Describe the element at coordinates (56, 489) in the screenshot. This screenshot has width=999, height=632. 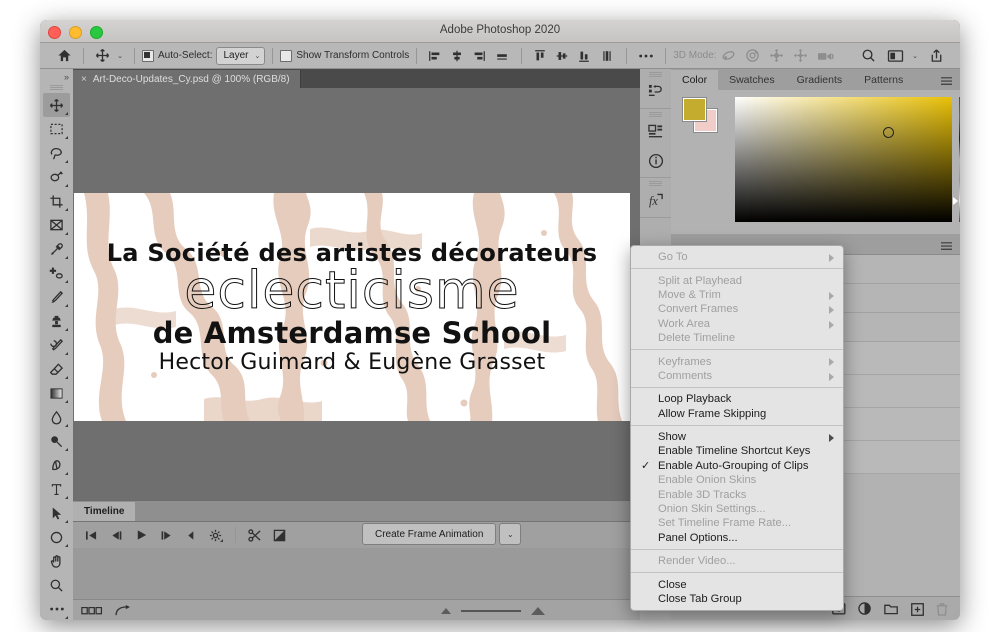
I see `horizontal-type-tool` at that location.